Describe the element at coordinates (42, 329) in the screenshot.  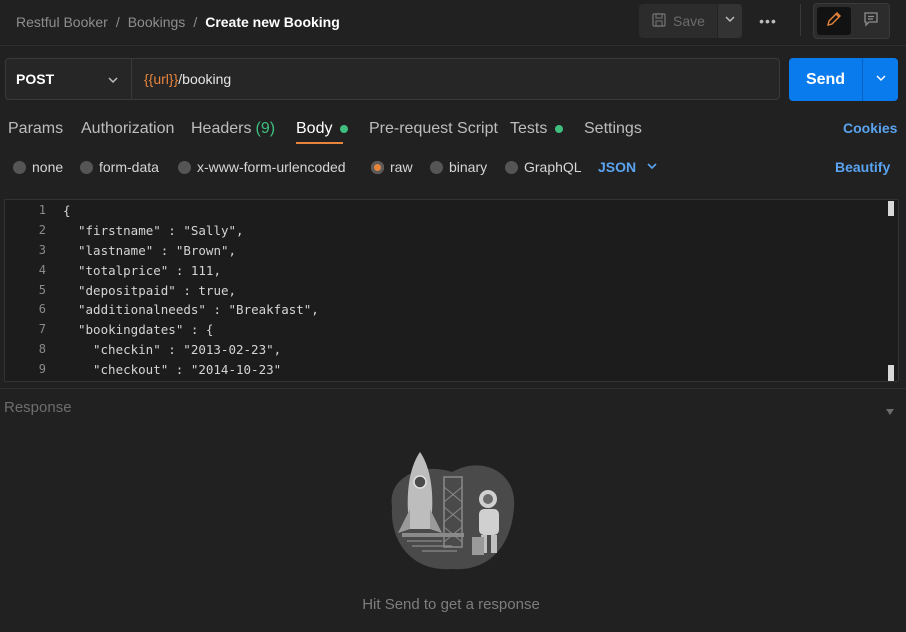
I see `line-number: 7` at that location.